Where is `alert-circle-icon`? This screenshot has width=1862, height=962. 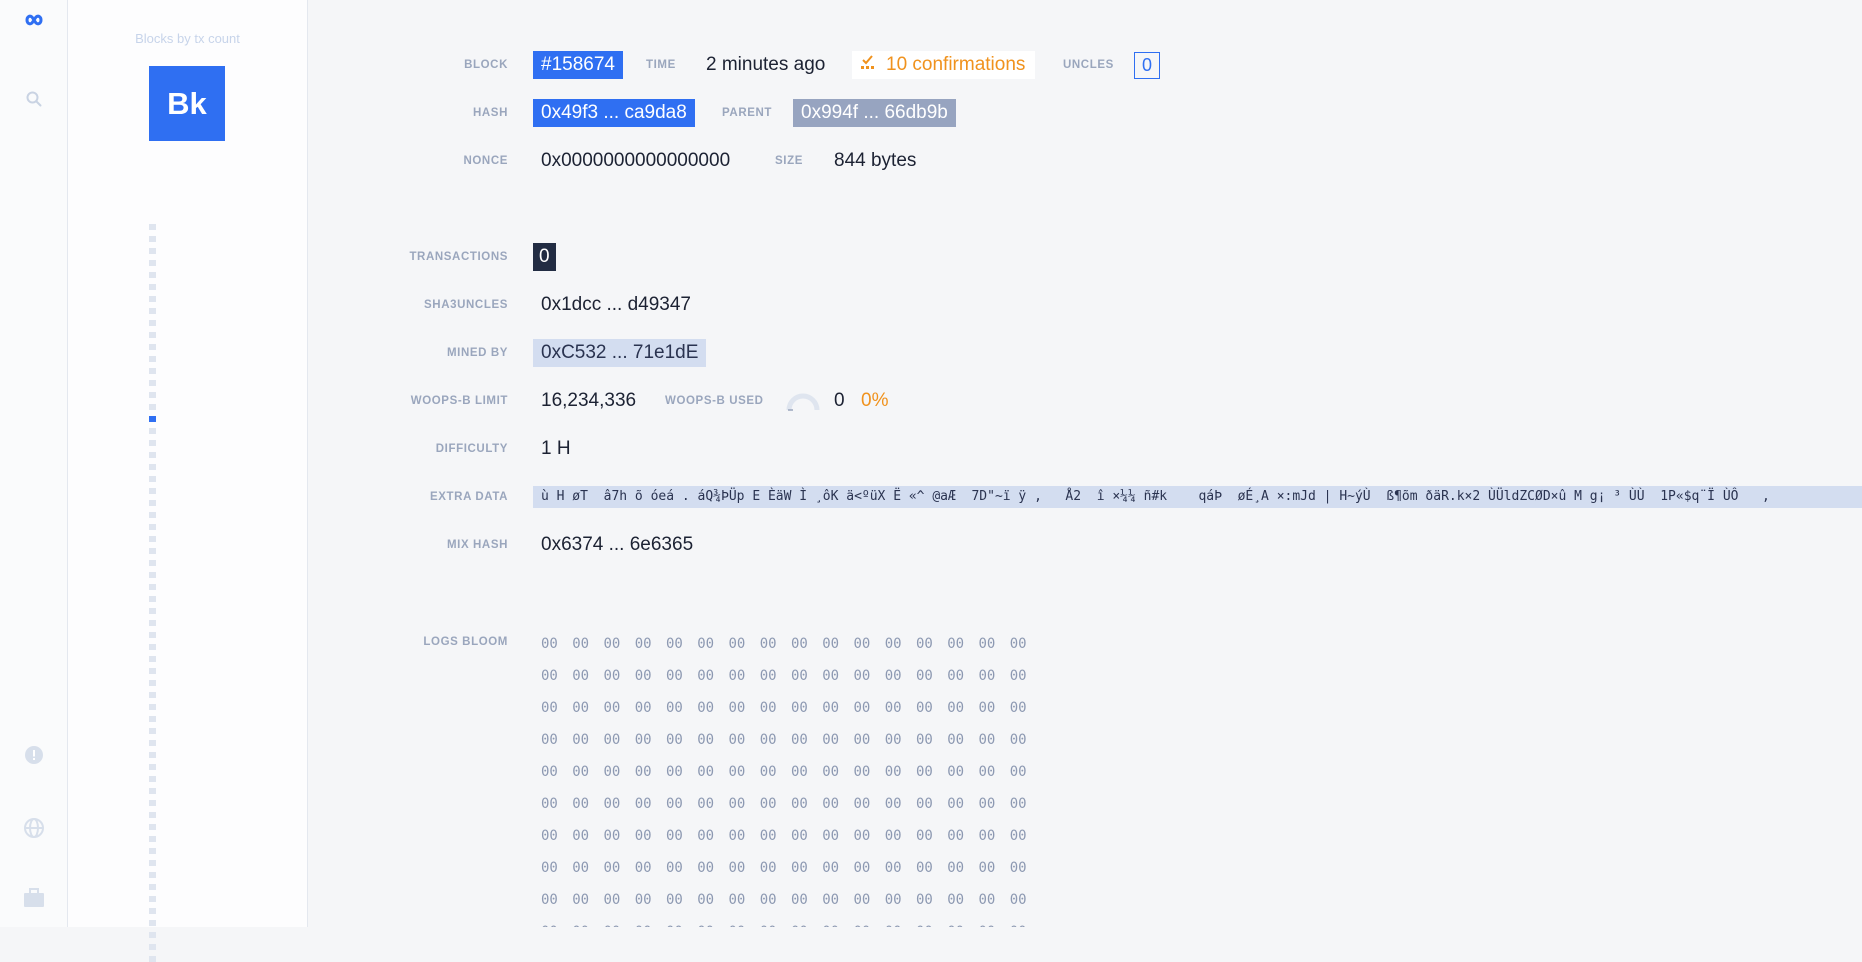 alert-circle-icon is located at coordinates (33, 755).